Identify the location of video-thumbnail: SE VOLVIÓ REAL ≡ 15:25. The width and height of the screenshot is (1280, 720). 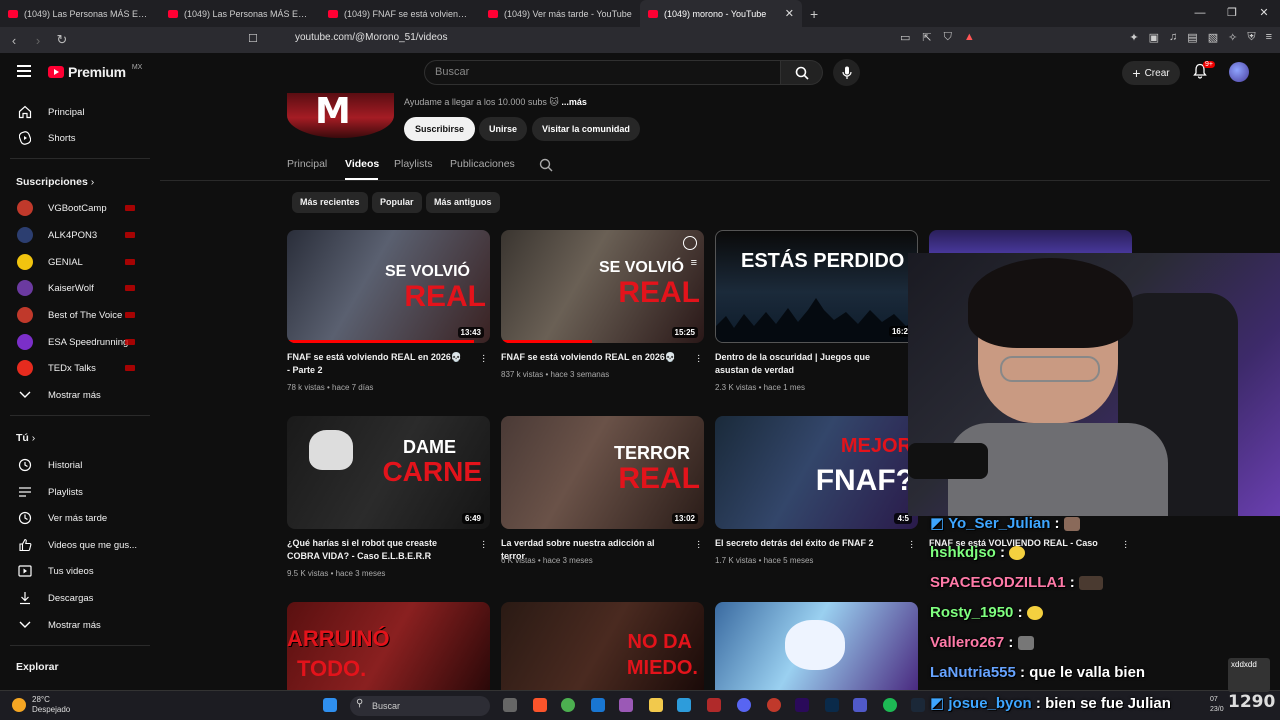
(602, 286).